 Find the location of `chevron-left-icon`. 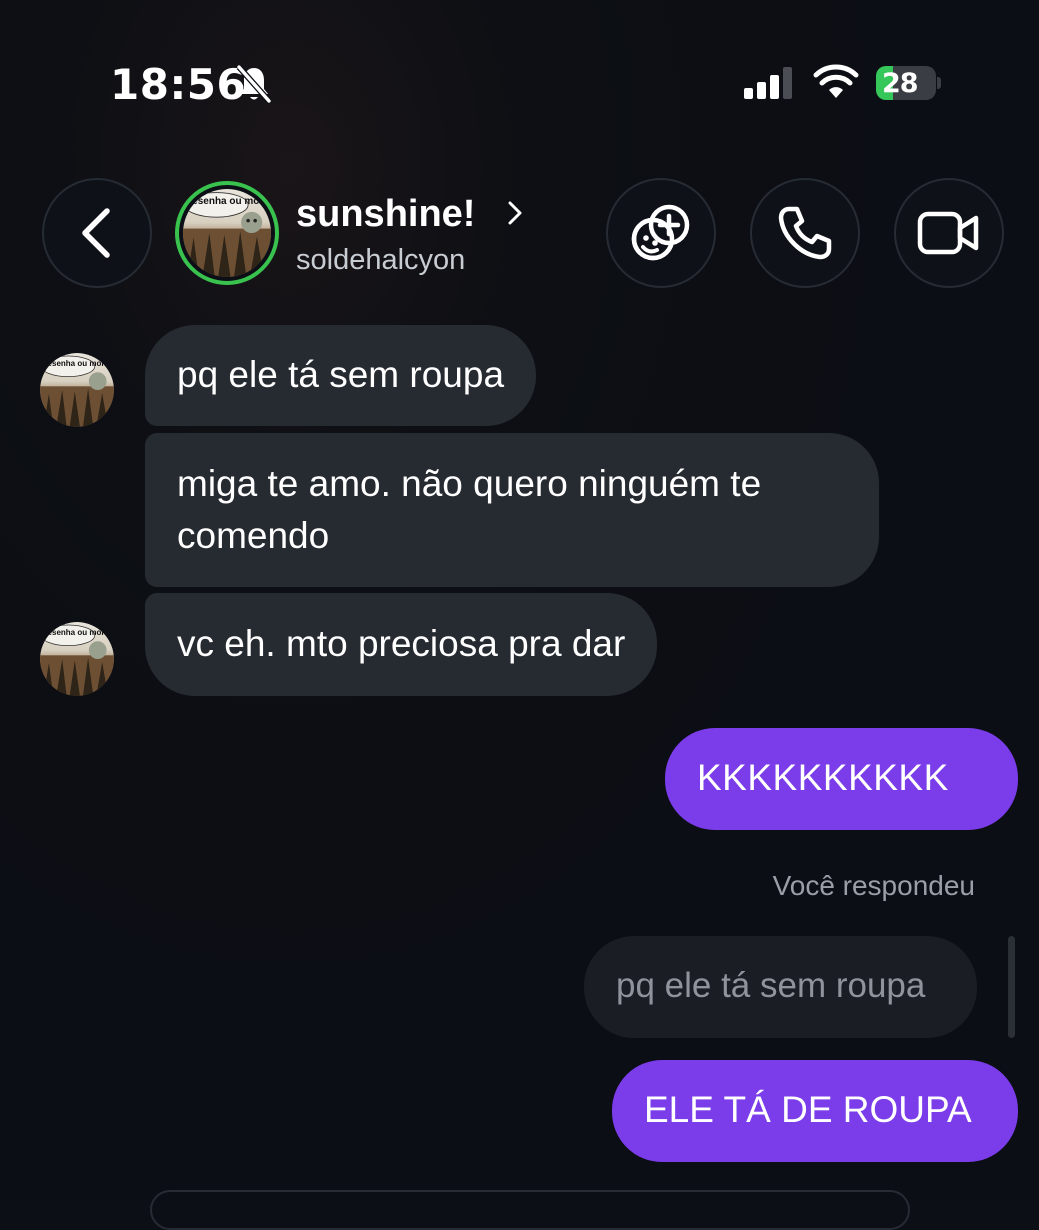

chevron-left-icon is located at coordinates (96, 233).